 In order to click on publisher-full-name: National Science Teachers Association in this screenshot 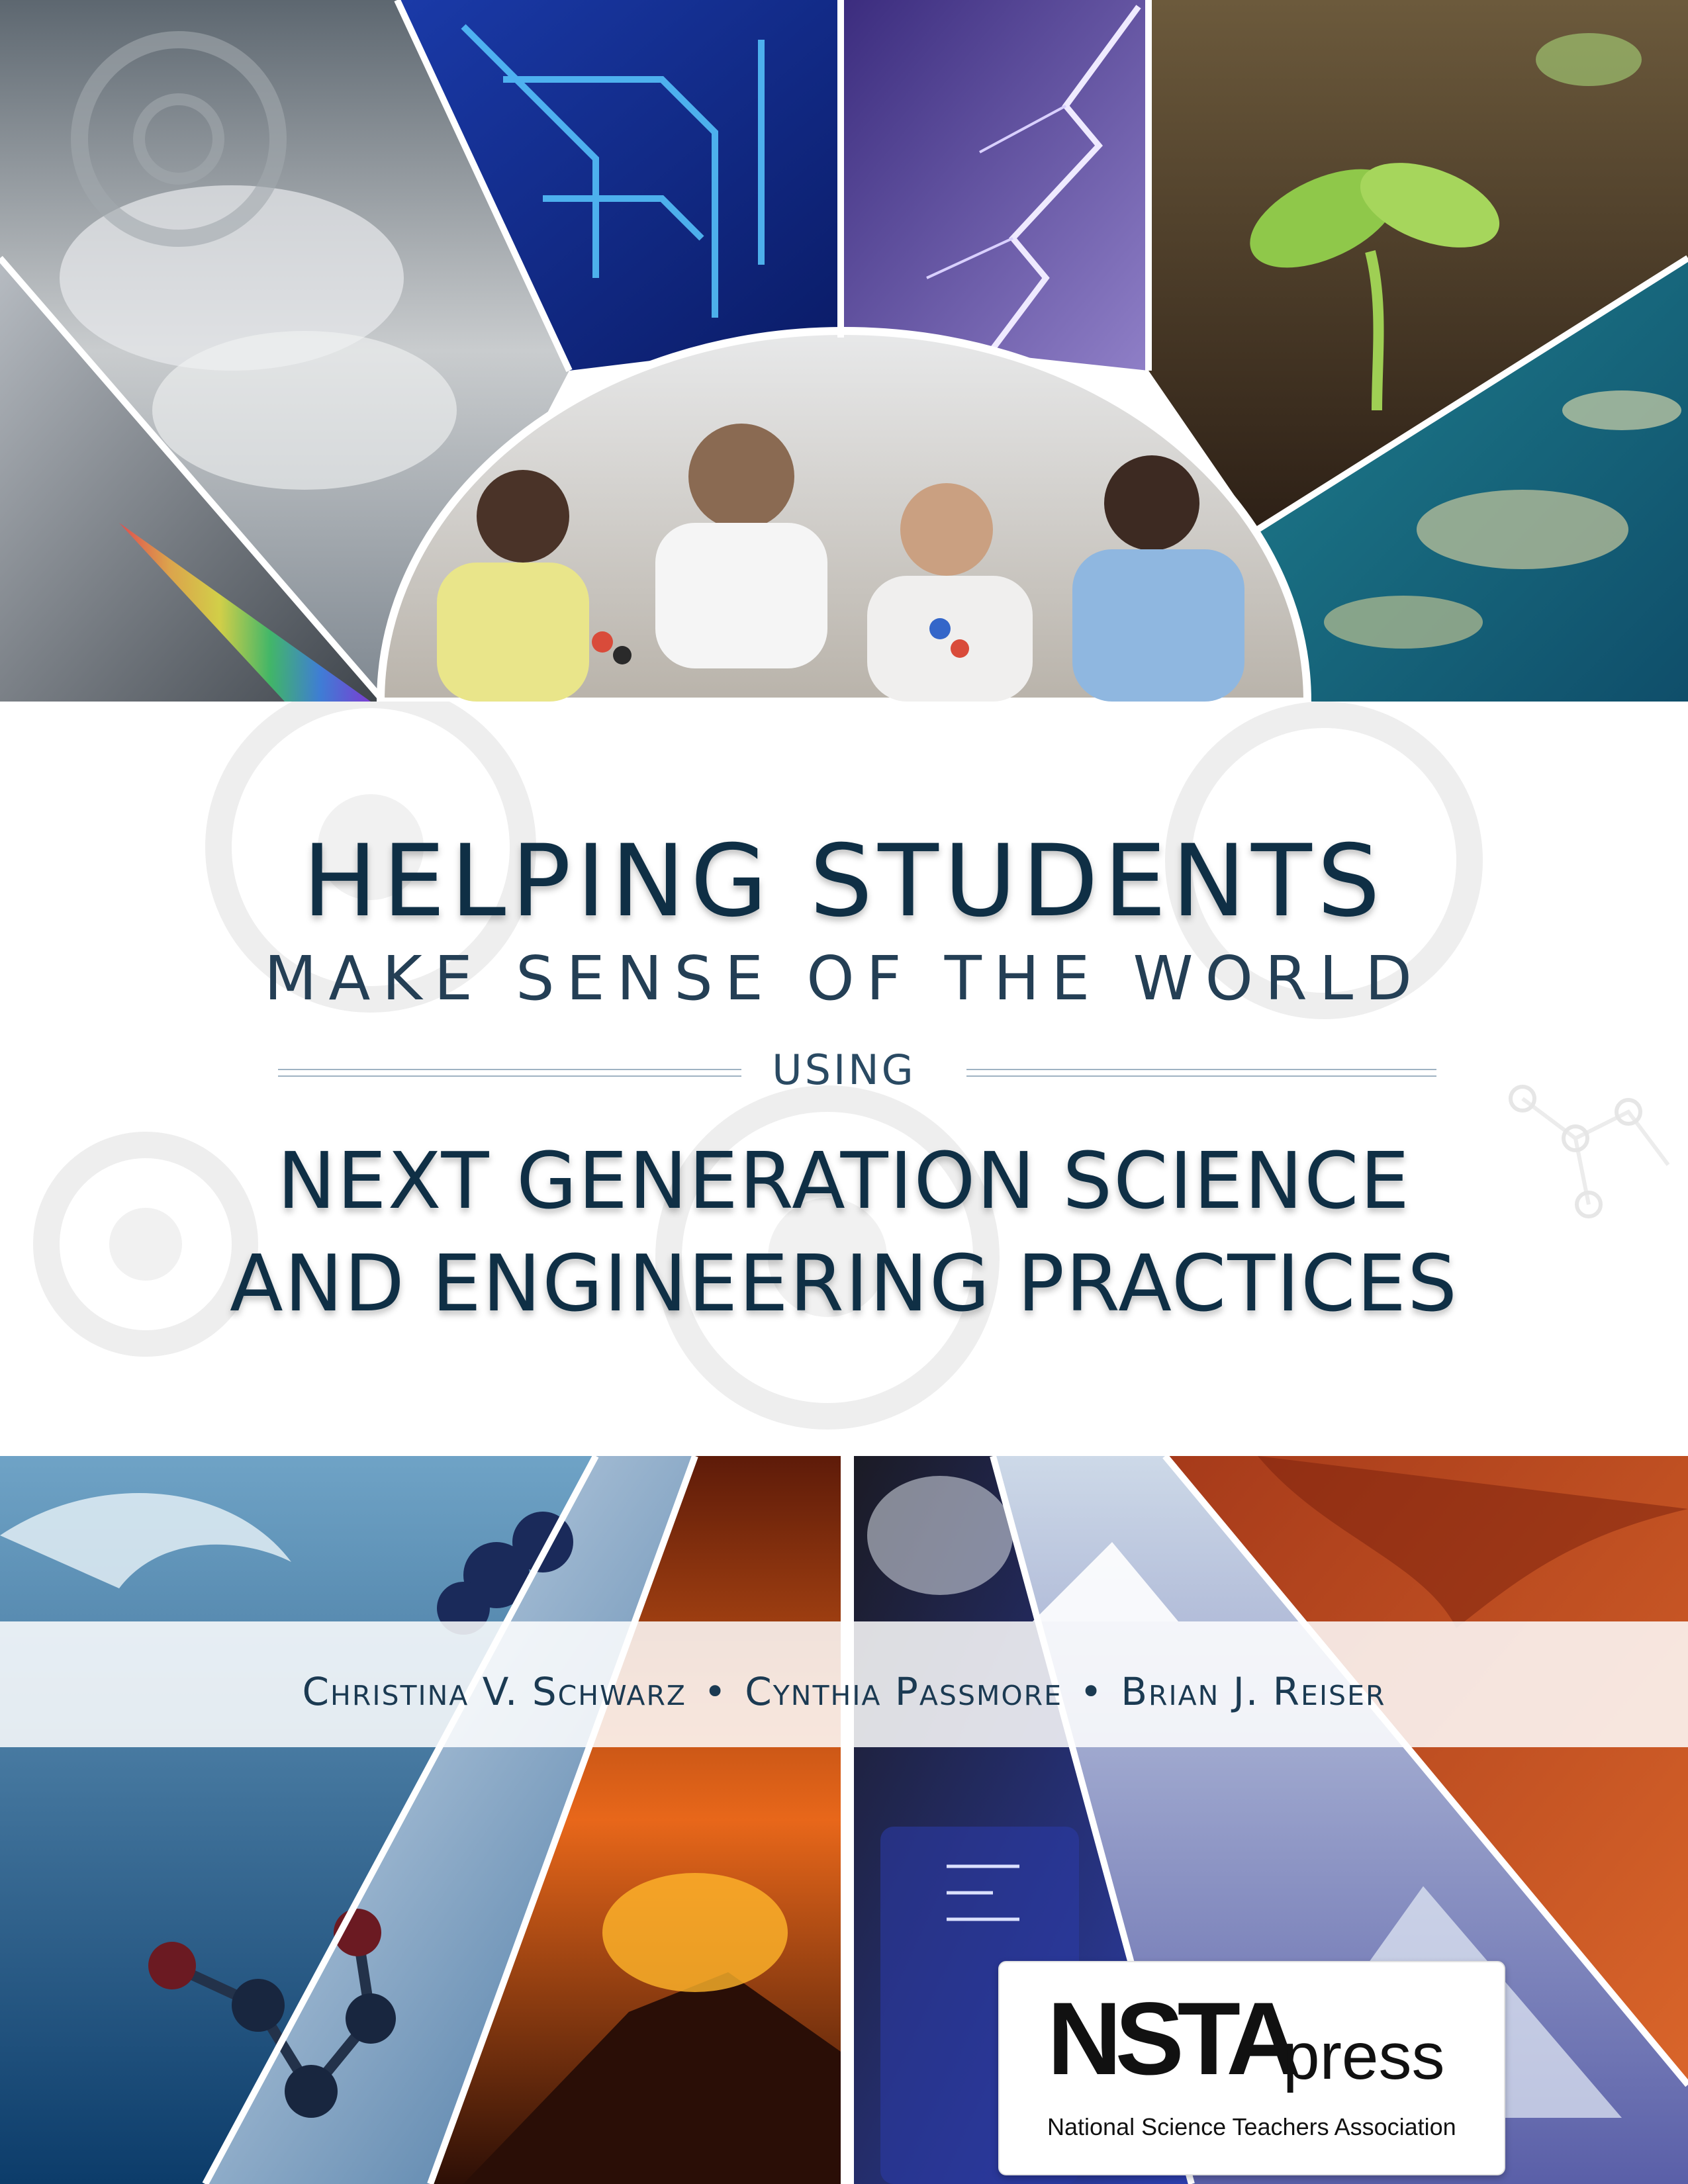, I will do `click(1251, 2126)`.